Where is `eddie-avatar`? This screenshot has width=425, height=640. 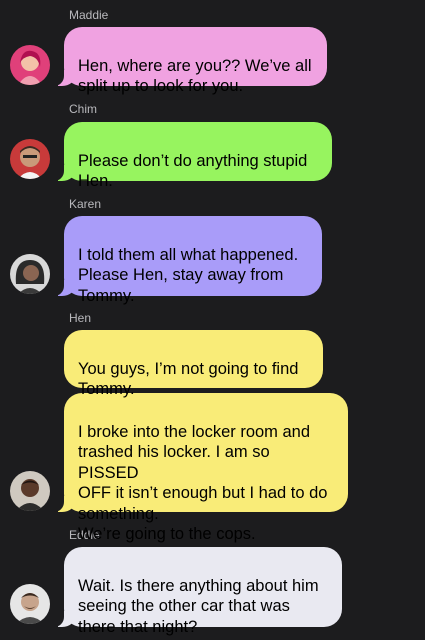
eddie-avatar is located at coordinates (30, 604).